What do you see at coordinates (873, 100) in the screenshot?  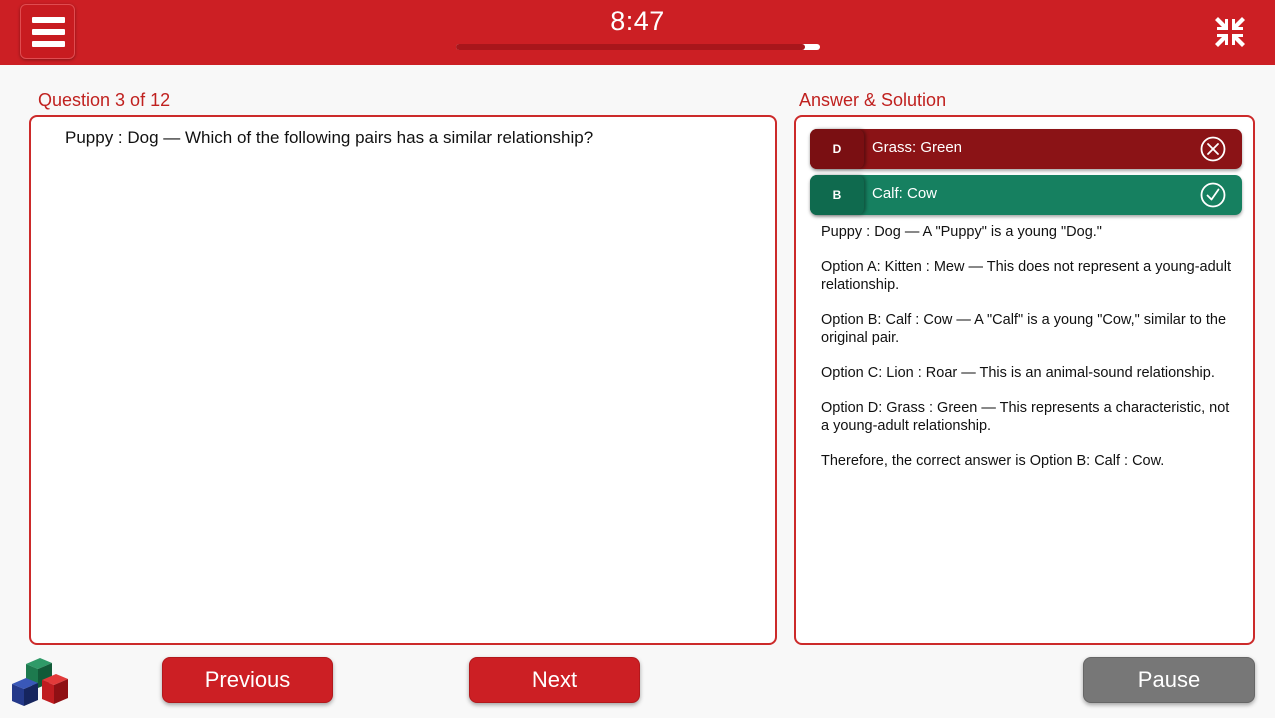 I see `answer-solution-title: Answer & Solution` at bounding box center [873, 100].